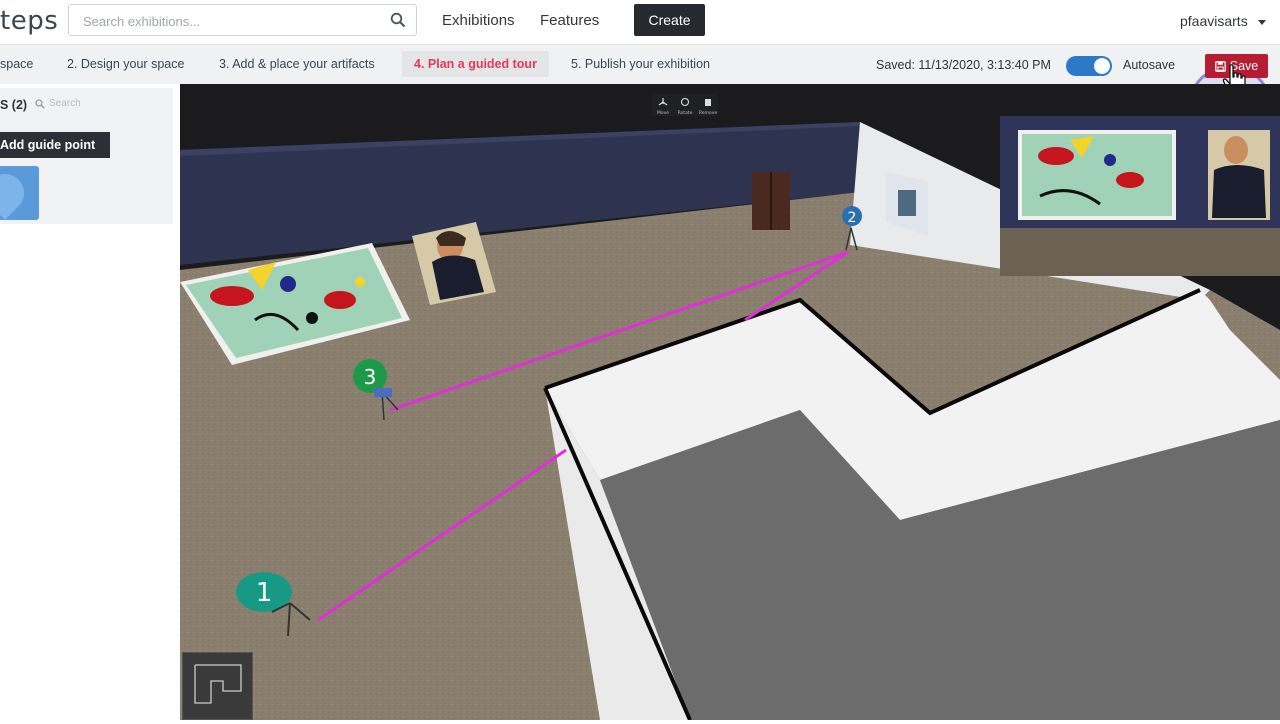  Describe the element at coordinates (14, 105) in the screenshot. I see `guide-points-count: S (2)` at that location.